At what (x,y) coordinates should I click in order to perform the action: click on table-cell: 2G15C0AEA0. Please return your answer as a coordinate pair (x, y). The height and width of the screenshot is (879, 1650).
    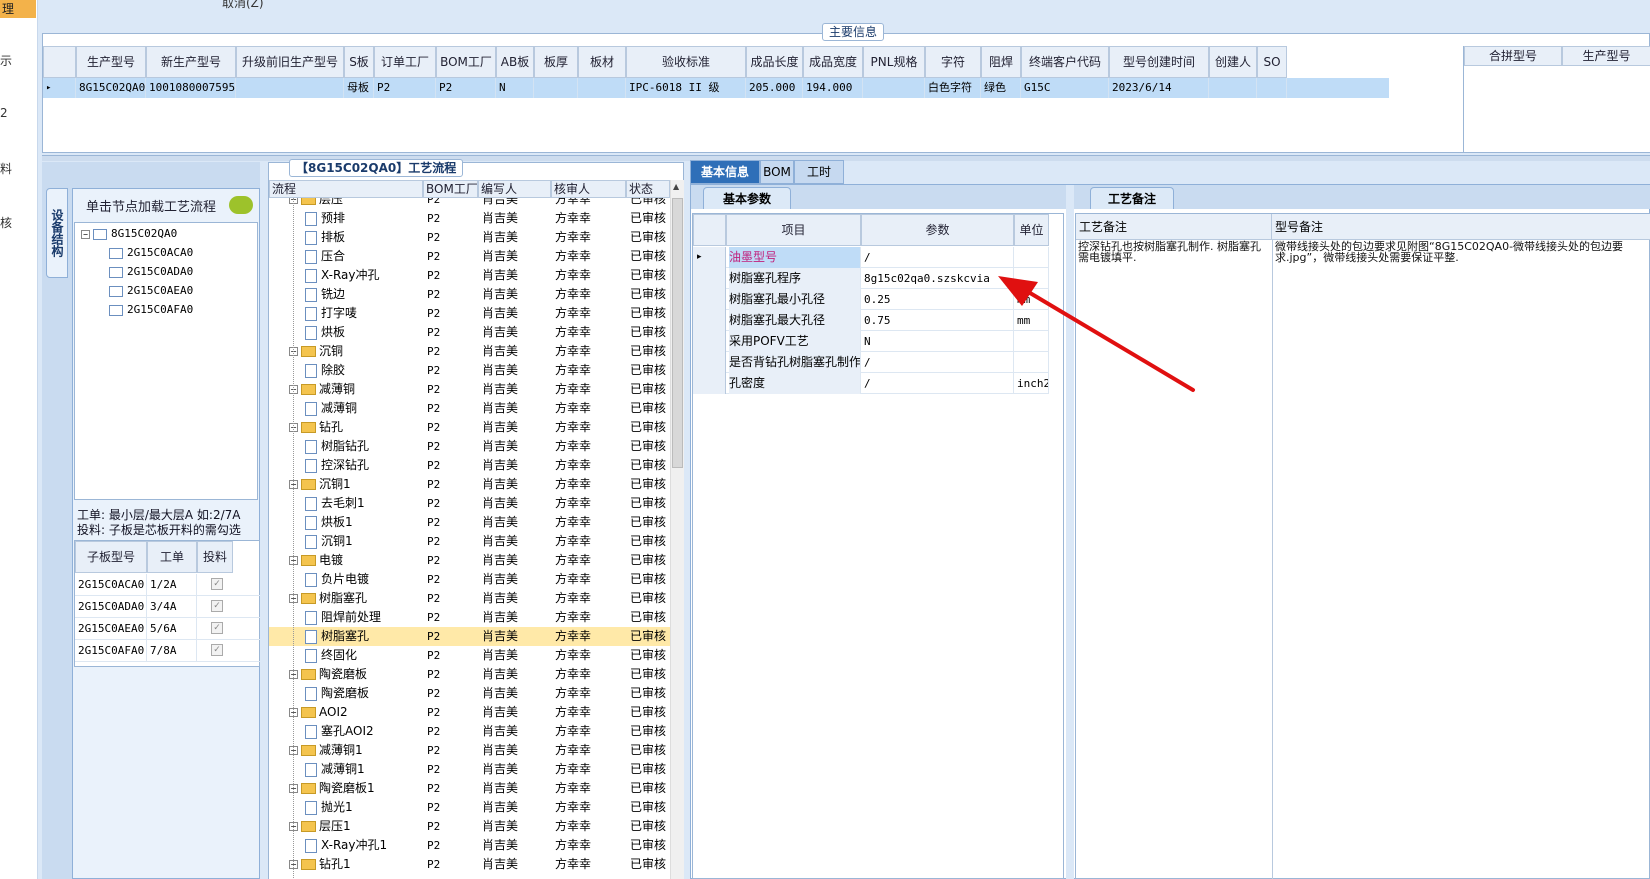
    Looking at the image, I should click on (111, 628).